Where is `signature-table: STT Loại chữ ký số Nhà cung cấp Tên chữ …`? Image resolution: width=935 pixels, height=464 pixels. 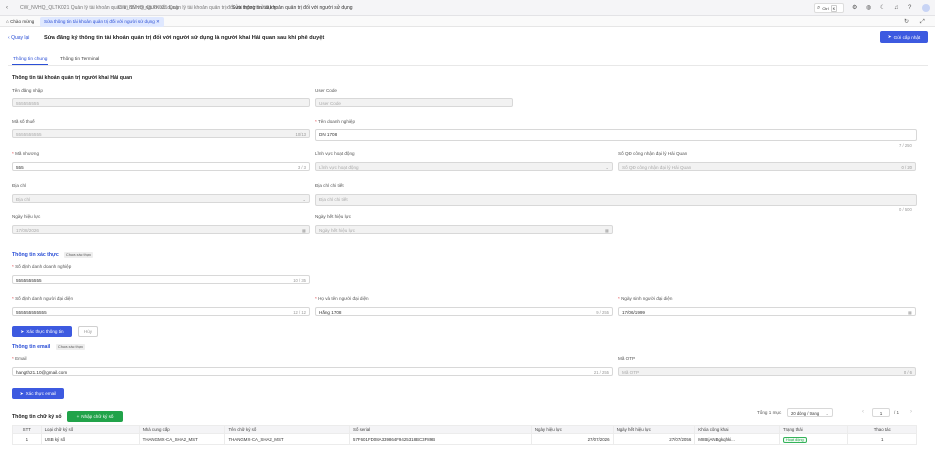 signature-table: STT Loại chữ ký số Nhà cung cấp Tên chữ … is located at coordinates (464, 435).